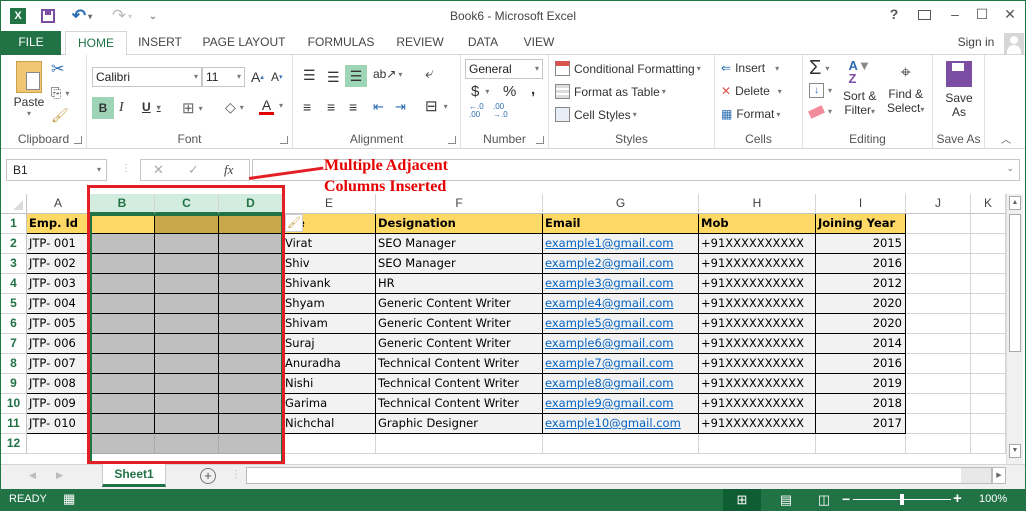  I want to click on tab-file: FILE, so click(31, 43).